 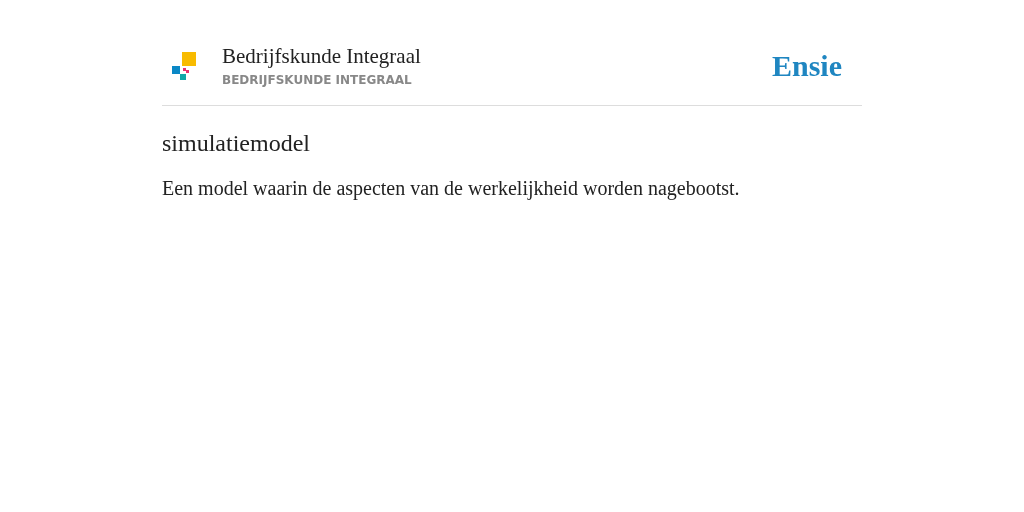 I want to click on logo-icon, so click(x=184, y=65).